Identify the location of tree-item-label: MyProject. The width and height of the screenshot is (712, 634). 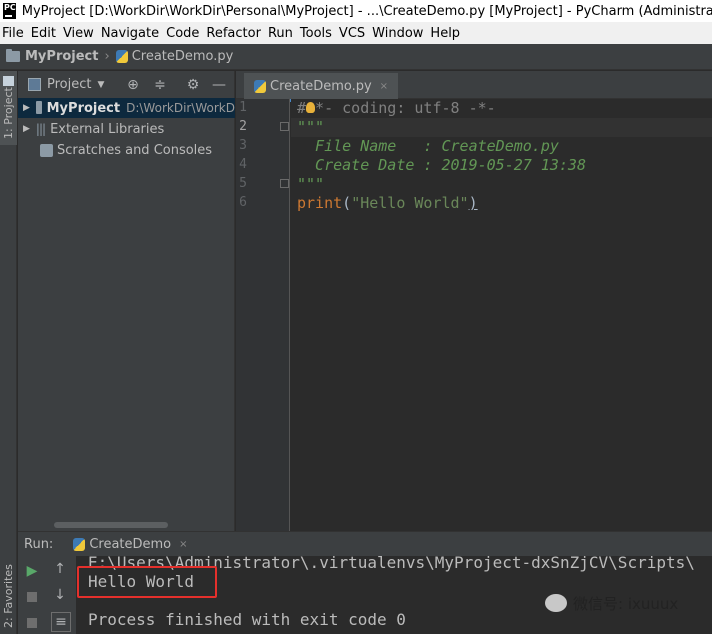
(83, 108).